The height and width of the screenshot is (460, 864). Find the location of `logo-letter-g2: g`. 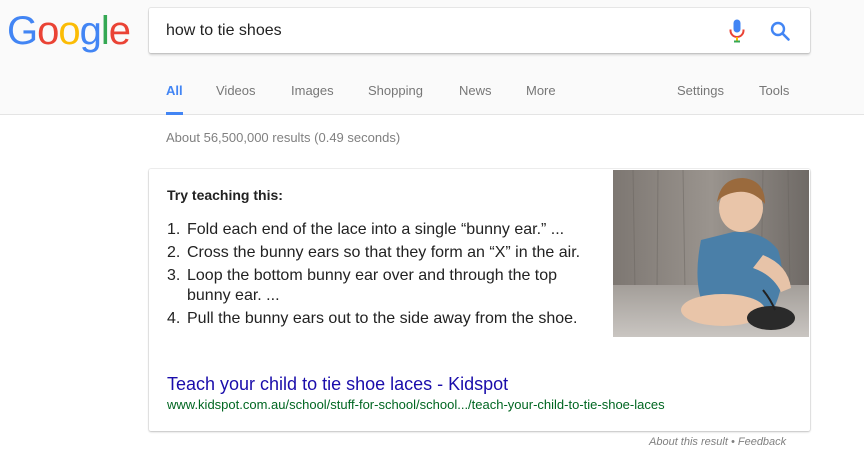

logo-letter-g2: g is located at coordinates (90, 31).